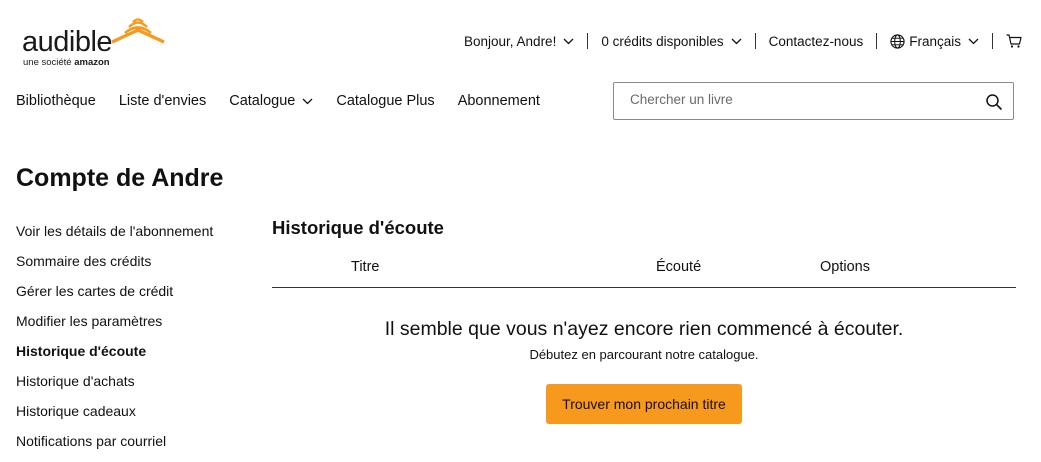 This screenshot has width=1041, height=462. Describe the element at coordinates (662, 41) in the screenshot. I see `credits-label: 0 crédits disponibles` at that location.